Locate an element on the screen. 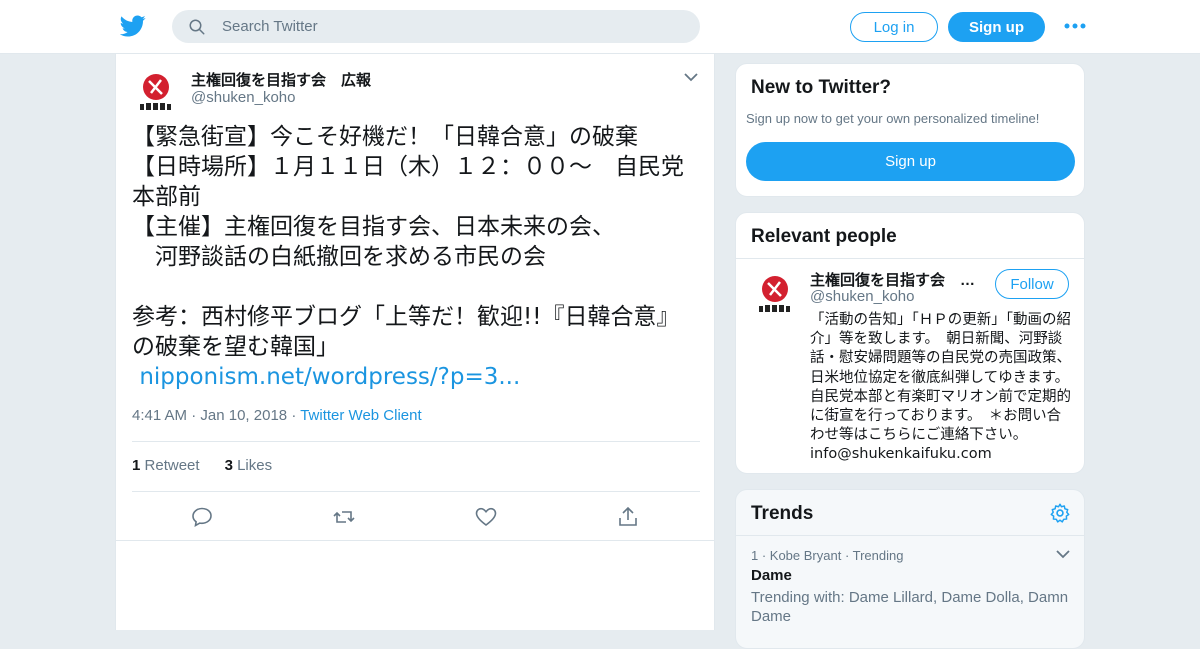  card-title: Trends is located at coordinates (782, 513).